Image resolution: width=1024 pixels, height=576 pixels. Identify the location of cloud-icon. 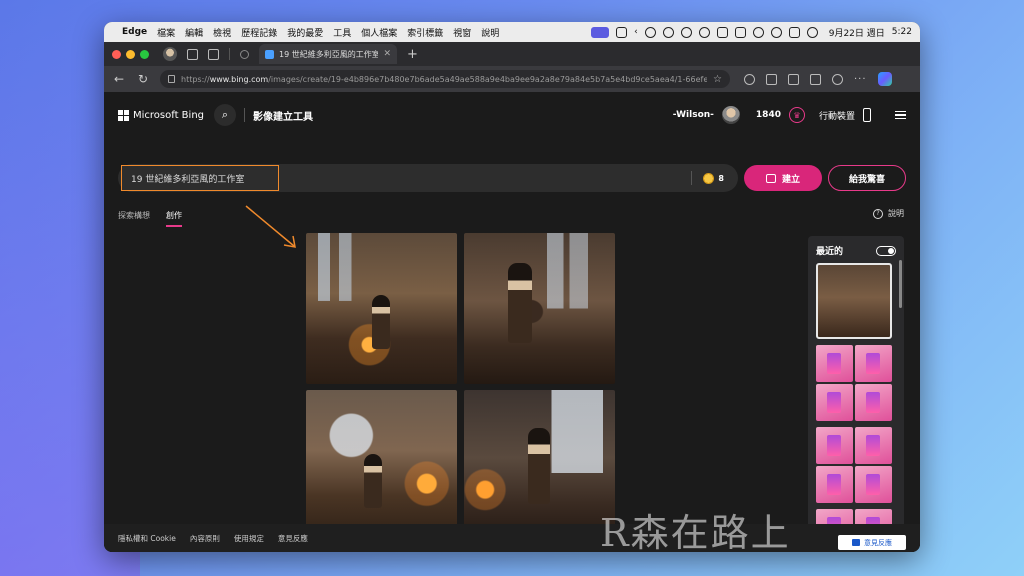
(668, 32).